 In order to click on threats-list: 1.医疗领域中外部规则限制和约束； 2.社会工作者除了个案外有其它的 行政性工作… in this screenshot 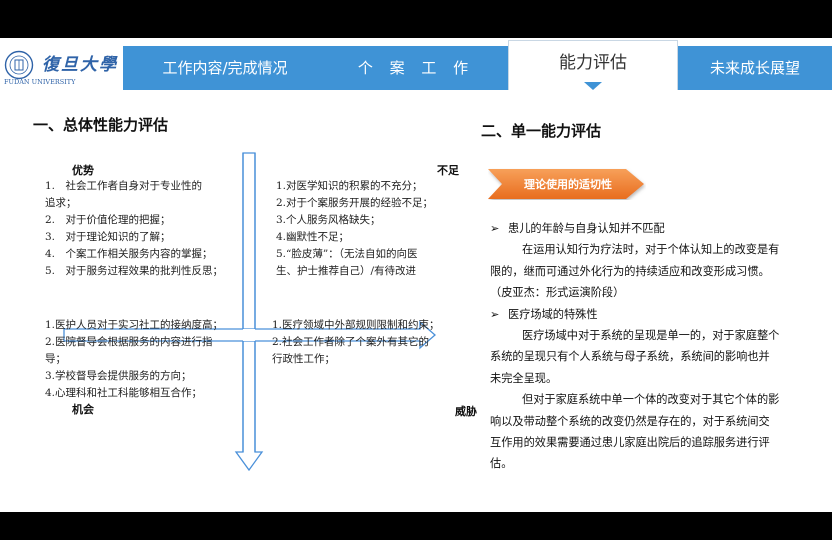, I will do `click(369, 342)`.